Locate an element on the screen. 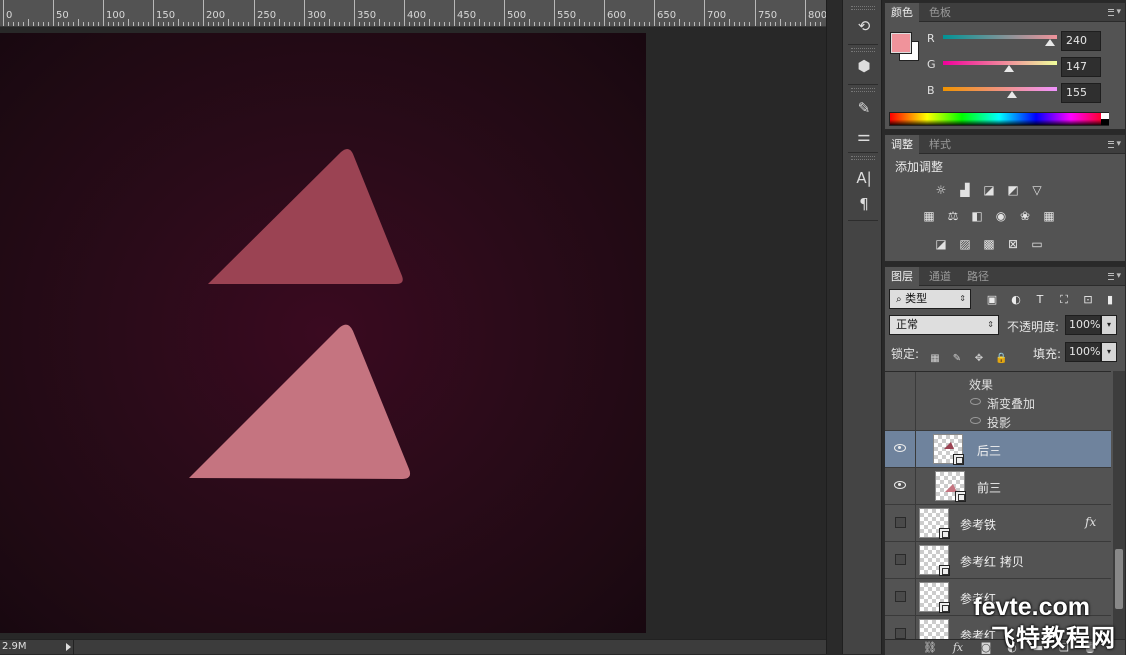 The width and height of the screenshot is (1126, 655). threshold-icon: ▩ is located at coordinates (989, 244).